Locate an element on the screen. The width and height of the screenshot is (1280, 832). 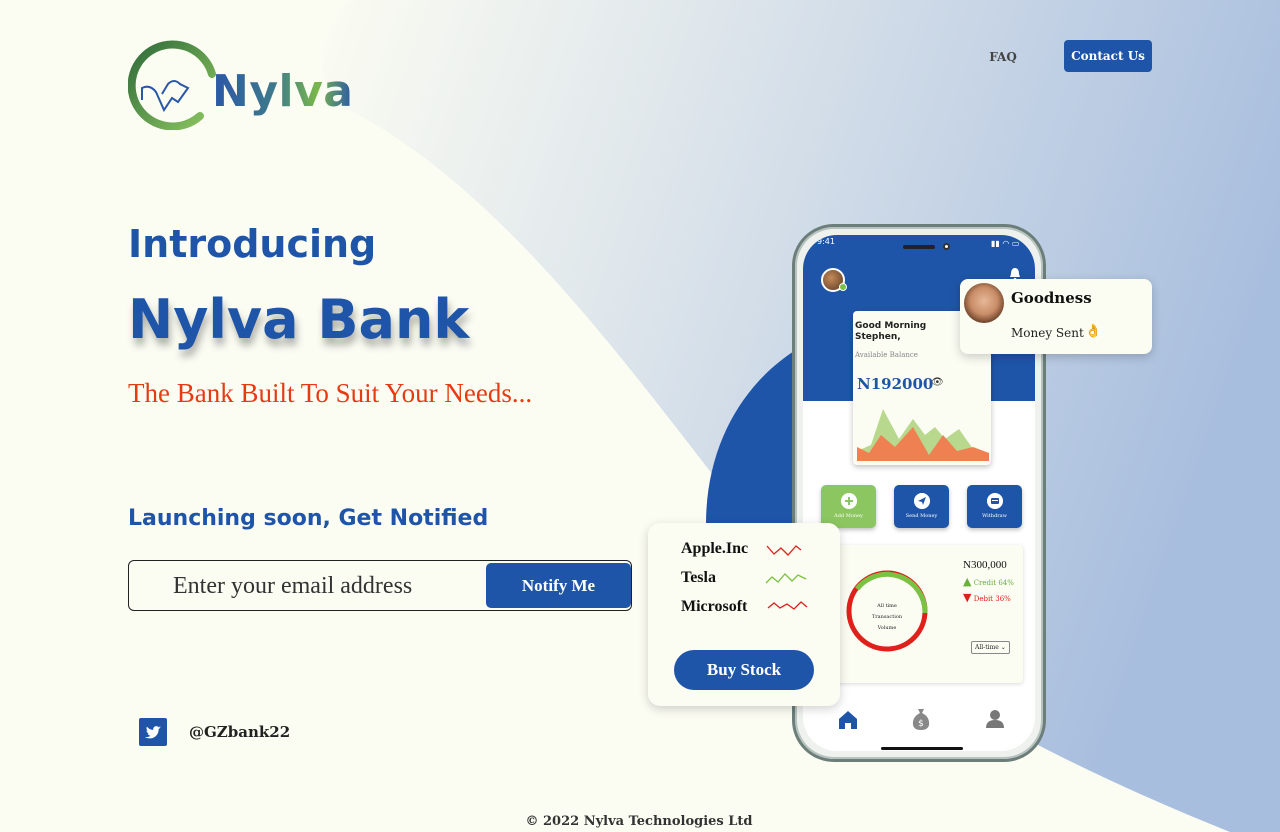
contact-name: Goodness is located at coordinates (1051, 298).